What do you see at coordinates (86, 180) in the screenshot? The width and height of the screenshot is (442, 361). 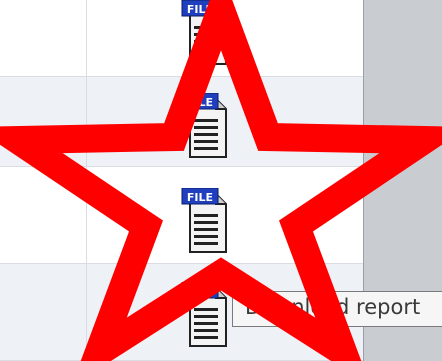 I see `column-divider` at bounding box center [86, 180].